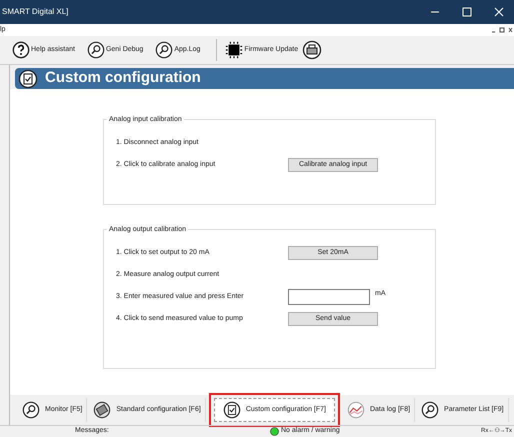  Describe the element at coordinates (274, 431) in the screenshot. I see `status-dot-icon` at that location.